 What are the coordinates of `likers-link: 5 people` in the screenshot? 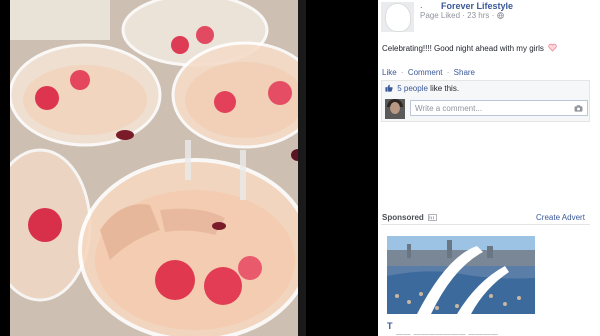 It's located at (412, 88).